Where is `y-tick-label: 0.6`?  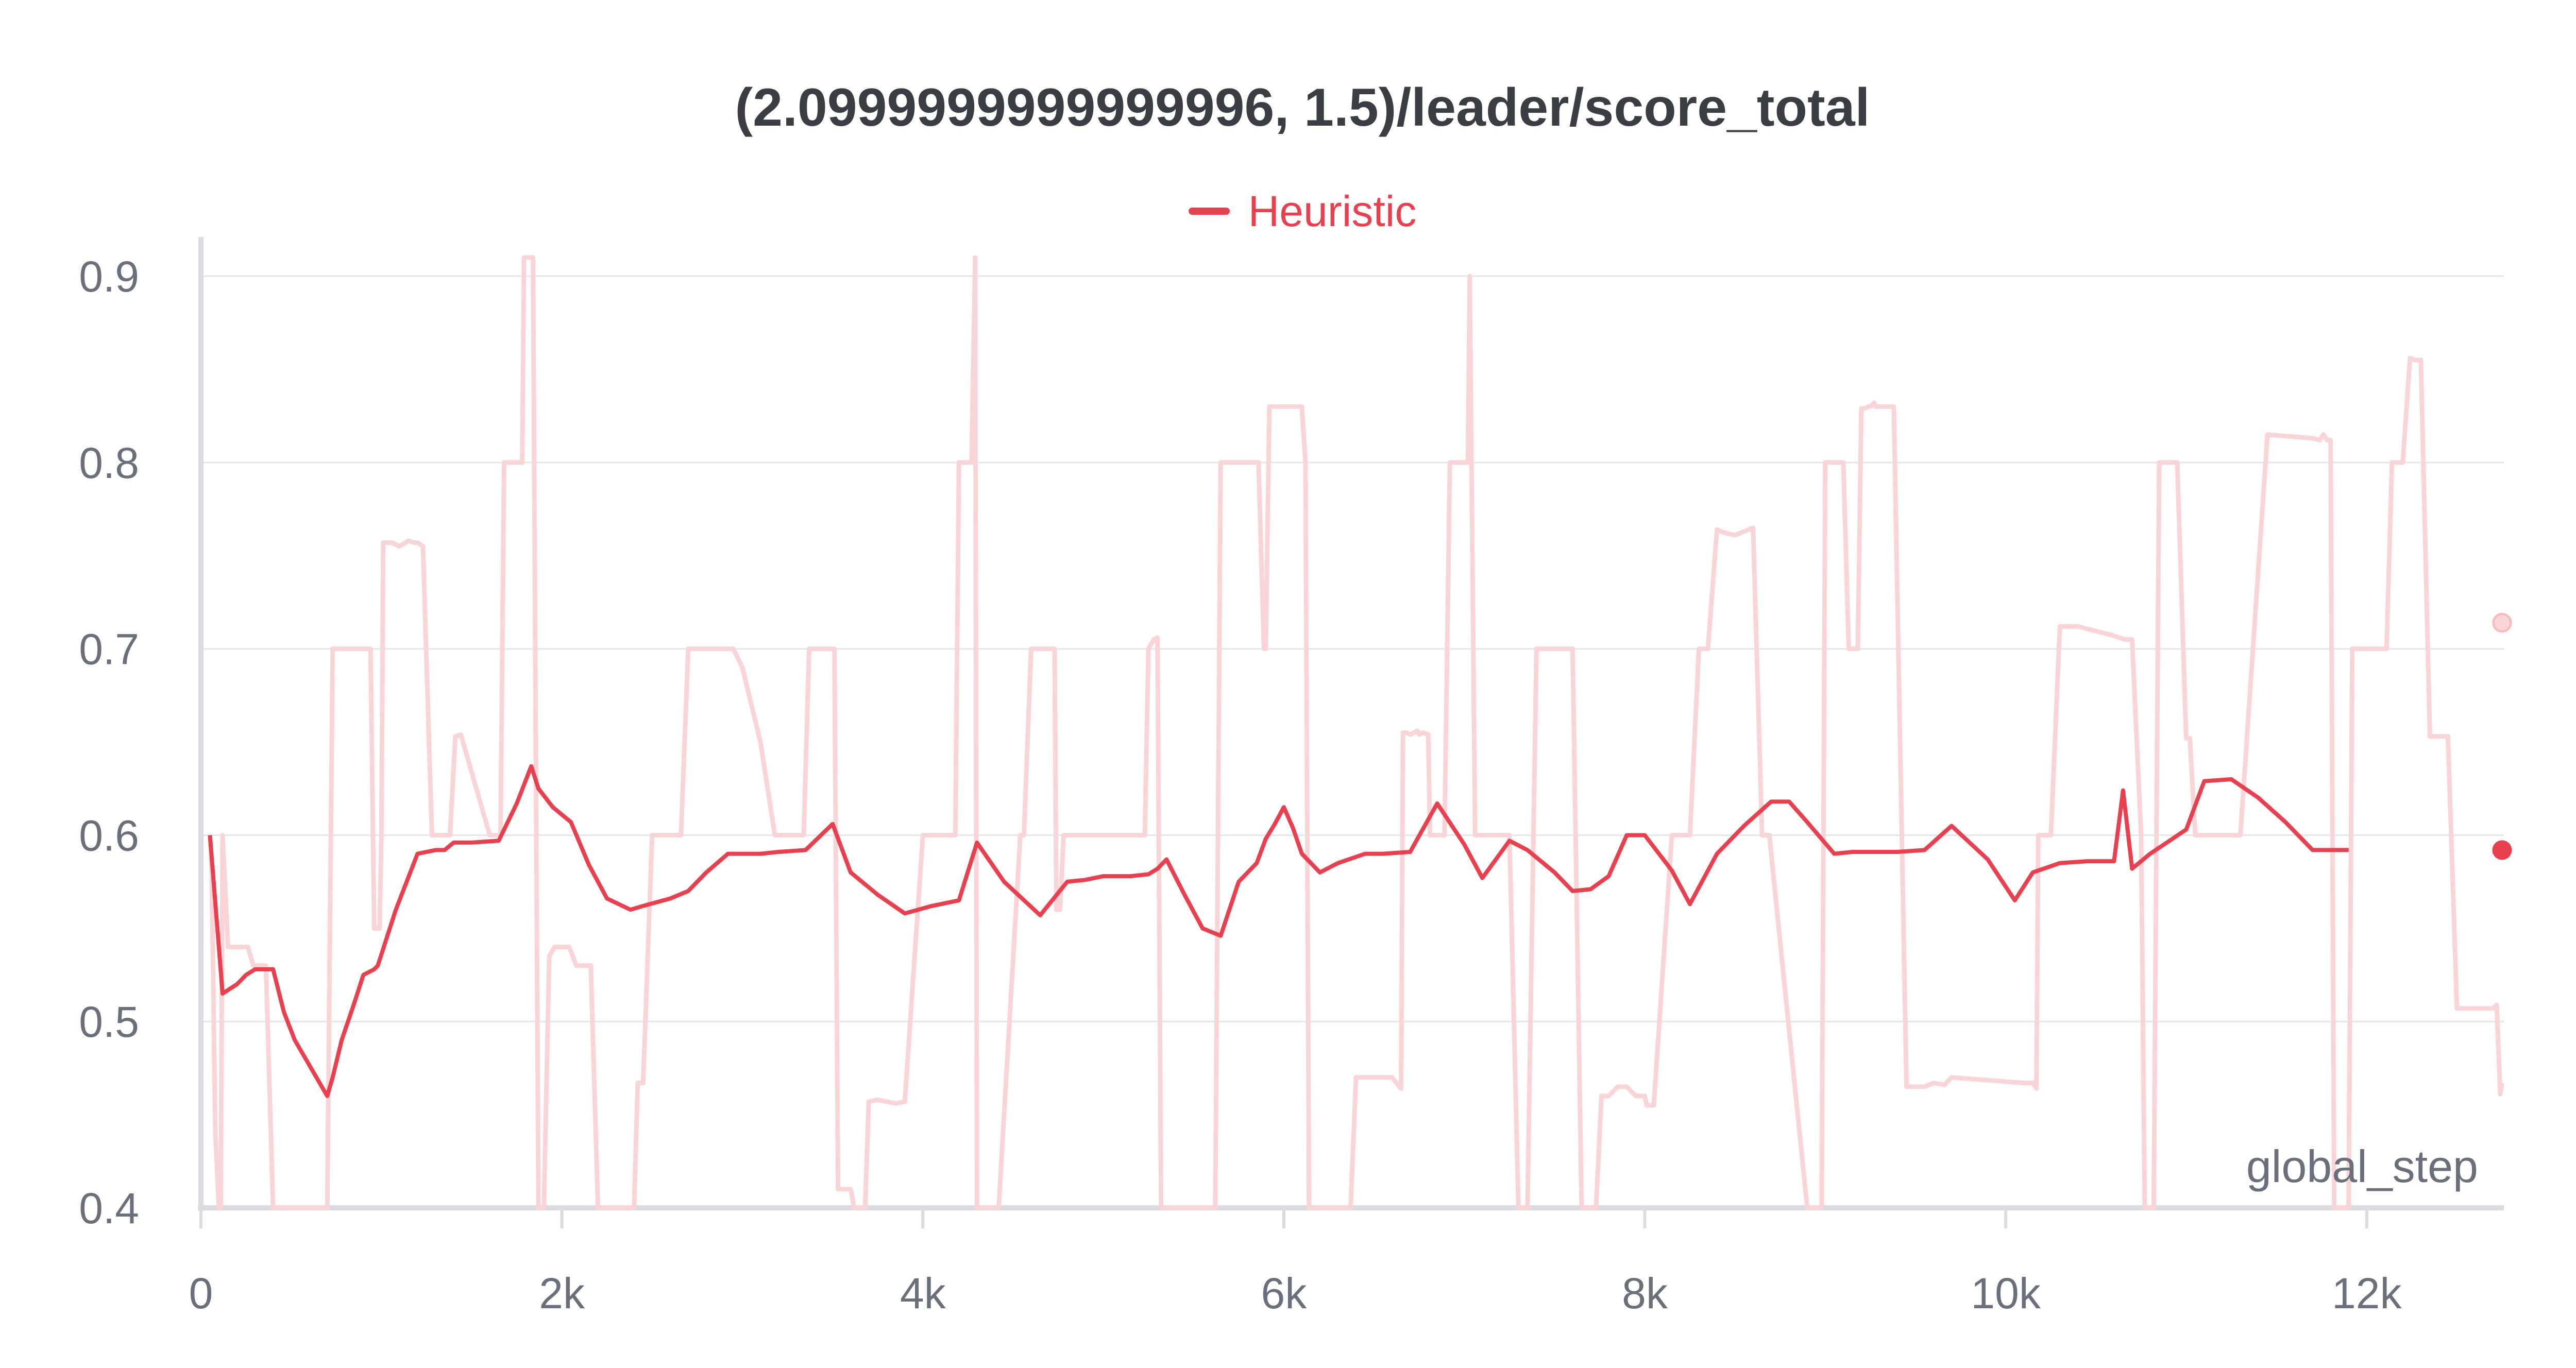 y-tick-label: 0.6 is located at coordinates (109, 835).